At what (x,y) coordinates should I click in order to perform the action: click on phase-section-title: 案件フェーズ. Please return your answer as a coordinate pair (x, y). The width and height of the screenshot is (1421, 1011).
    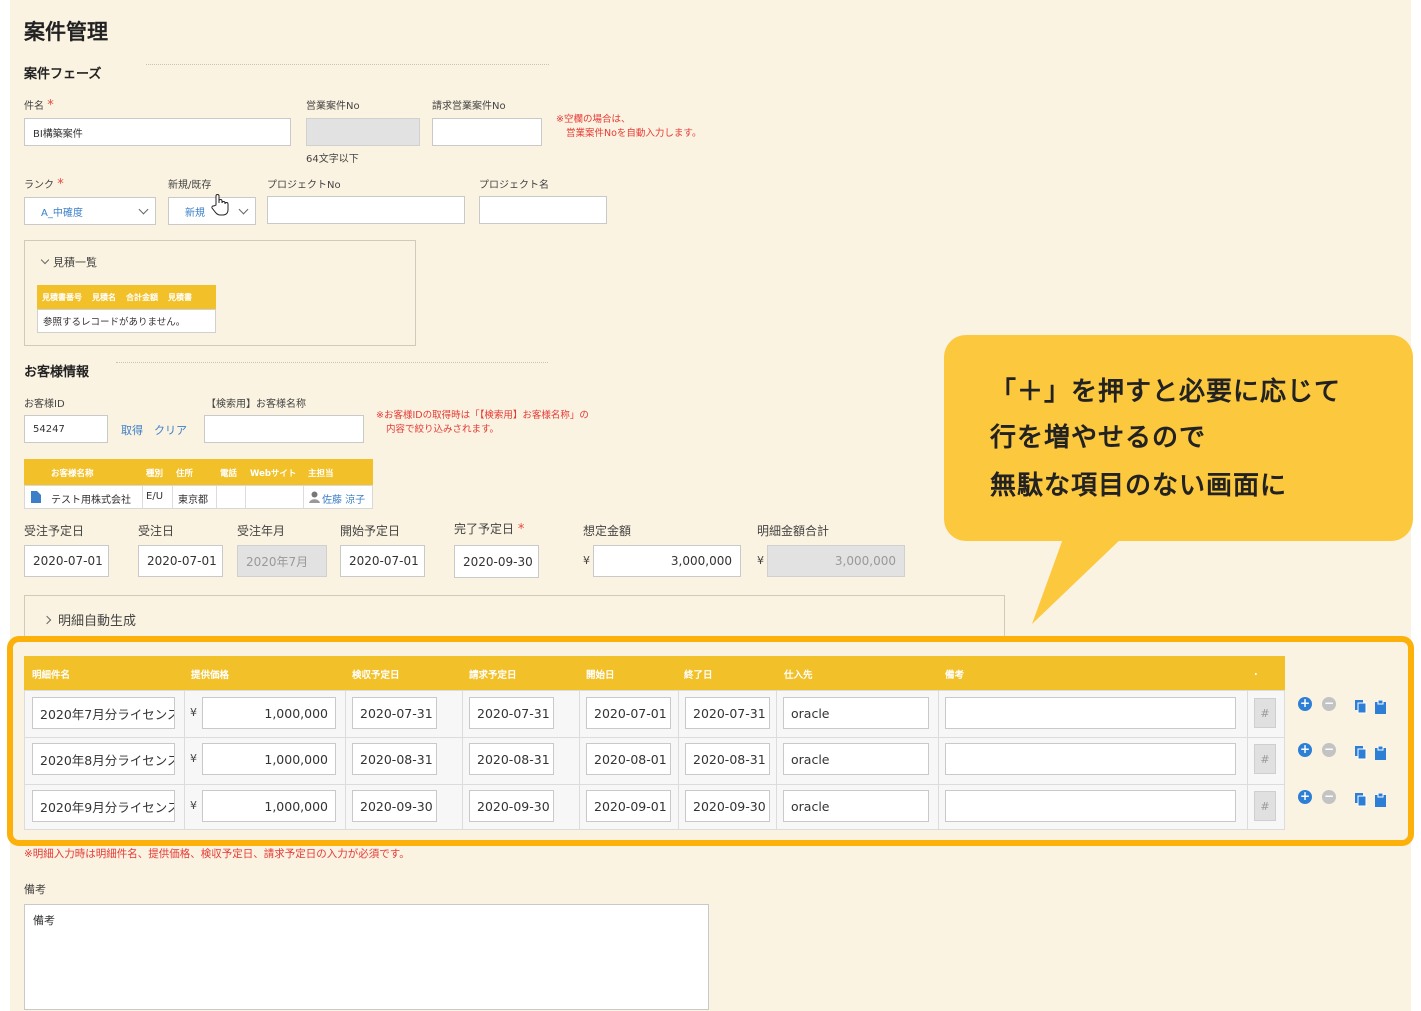
    Looking at the image, I should click on (63, 74).